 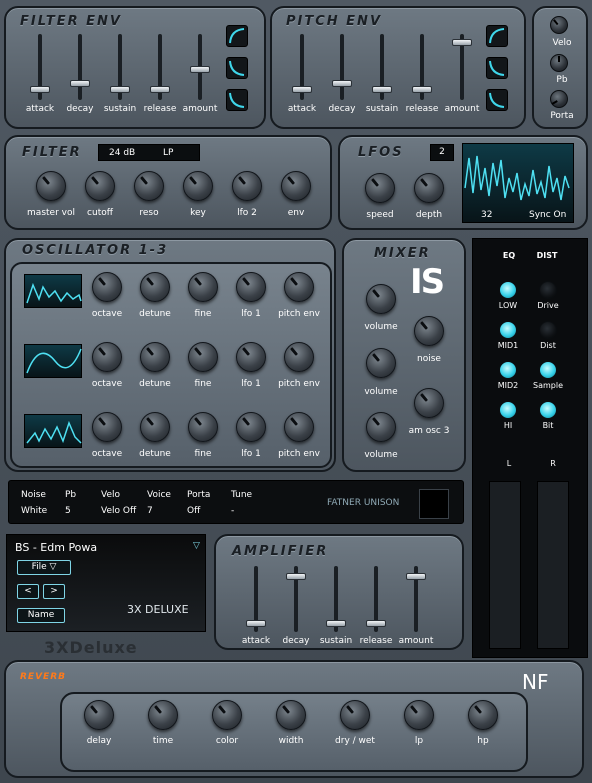 I want to click on dist-drive-knob, so click(x=548, y=290).